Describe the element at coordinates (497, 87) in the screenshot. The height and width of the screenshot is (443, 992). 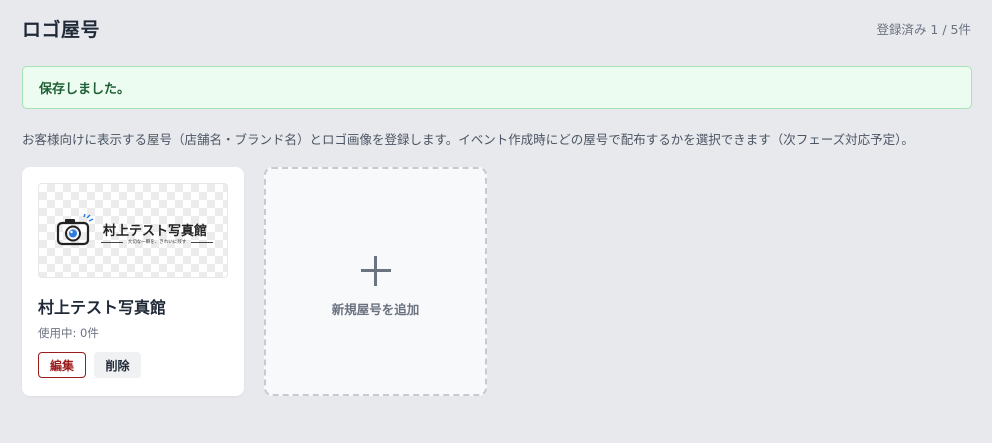
I see `success-notice: 保存しました。` at that location.